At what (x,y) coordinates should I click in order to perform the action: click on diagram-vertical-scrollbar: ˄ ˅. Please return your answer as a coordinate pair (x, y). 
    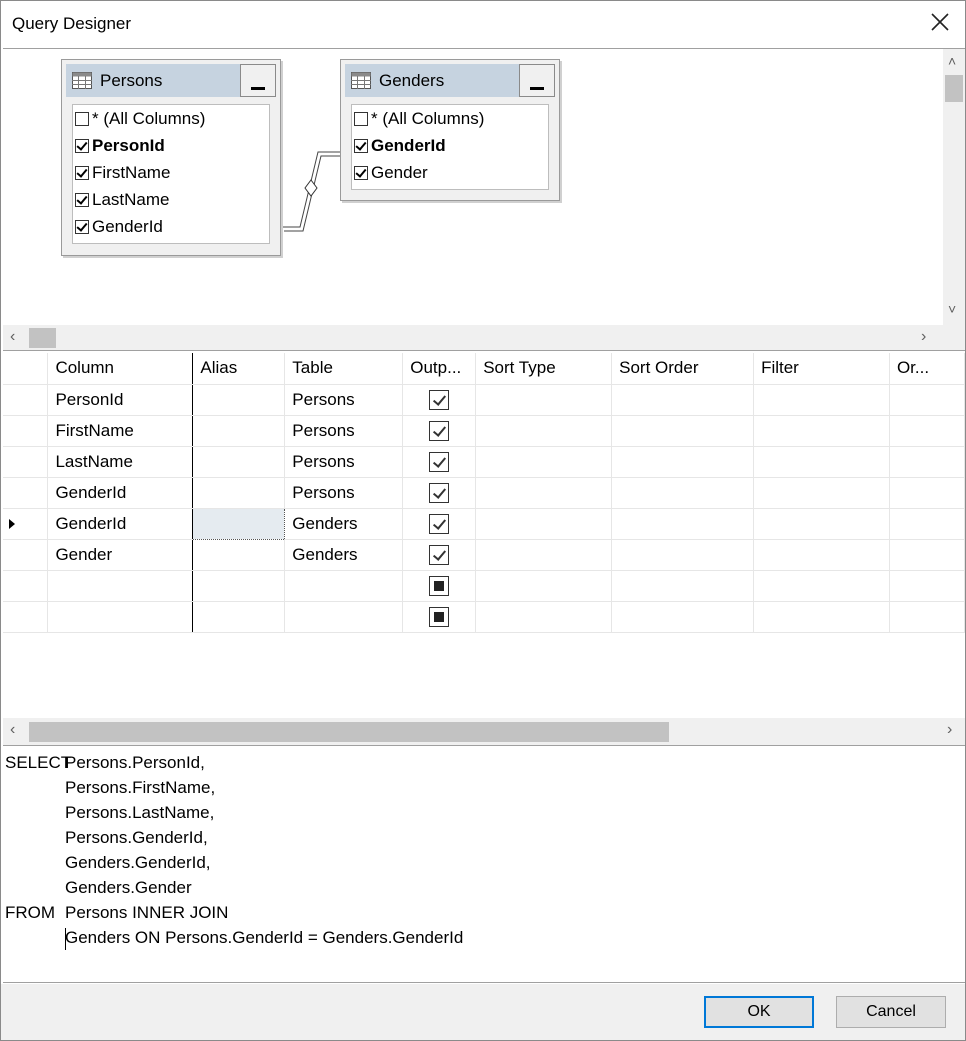
    Looking at the image, I should click on (954, 187).